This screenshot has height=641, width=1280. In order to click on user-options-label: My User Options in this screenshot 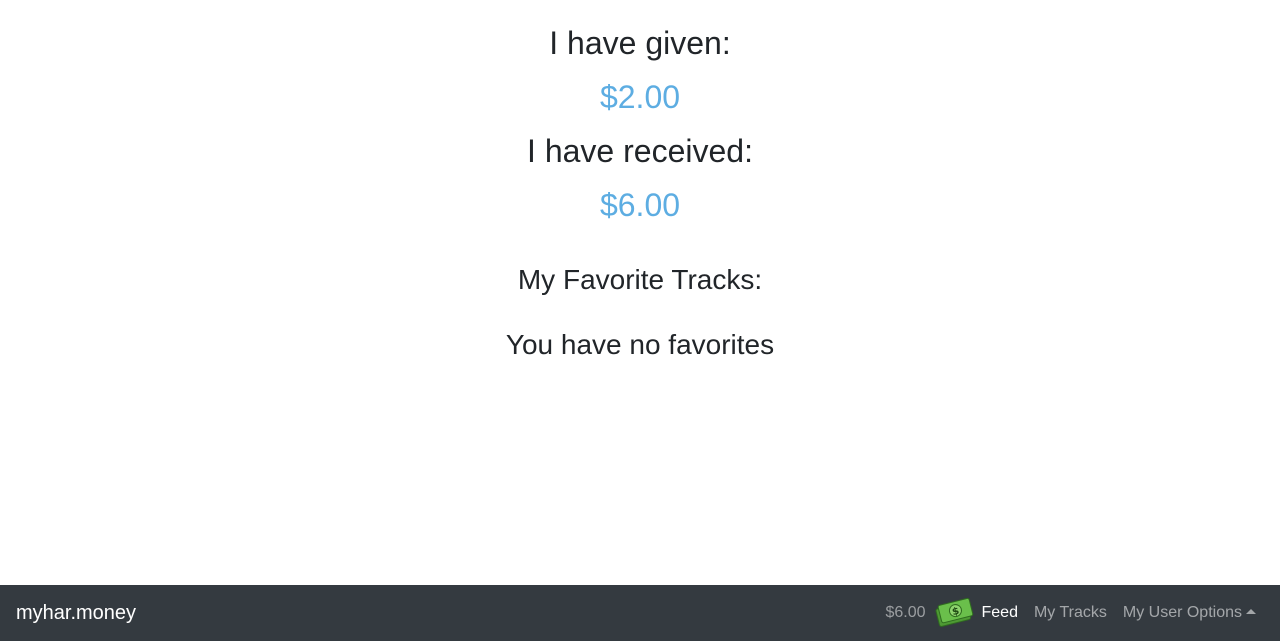, I will do `click(1182, 612)`.